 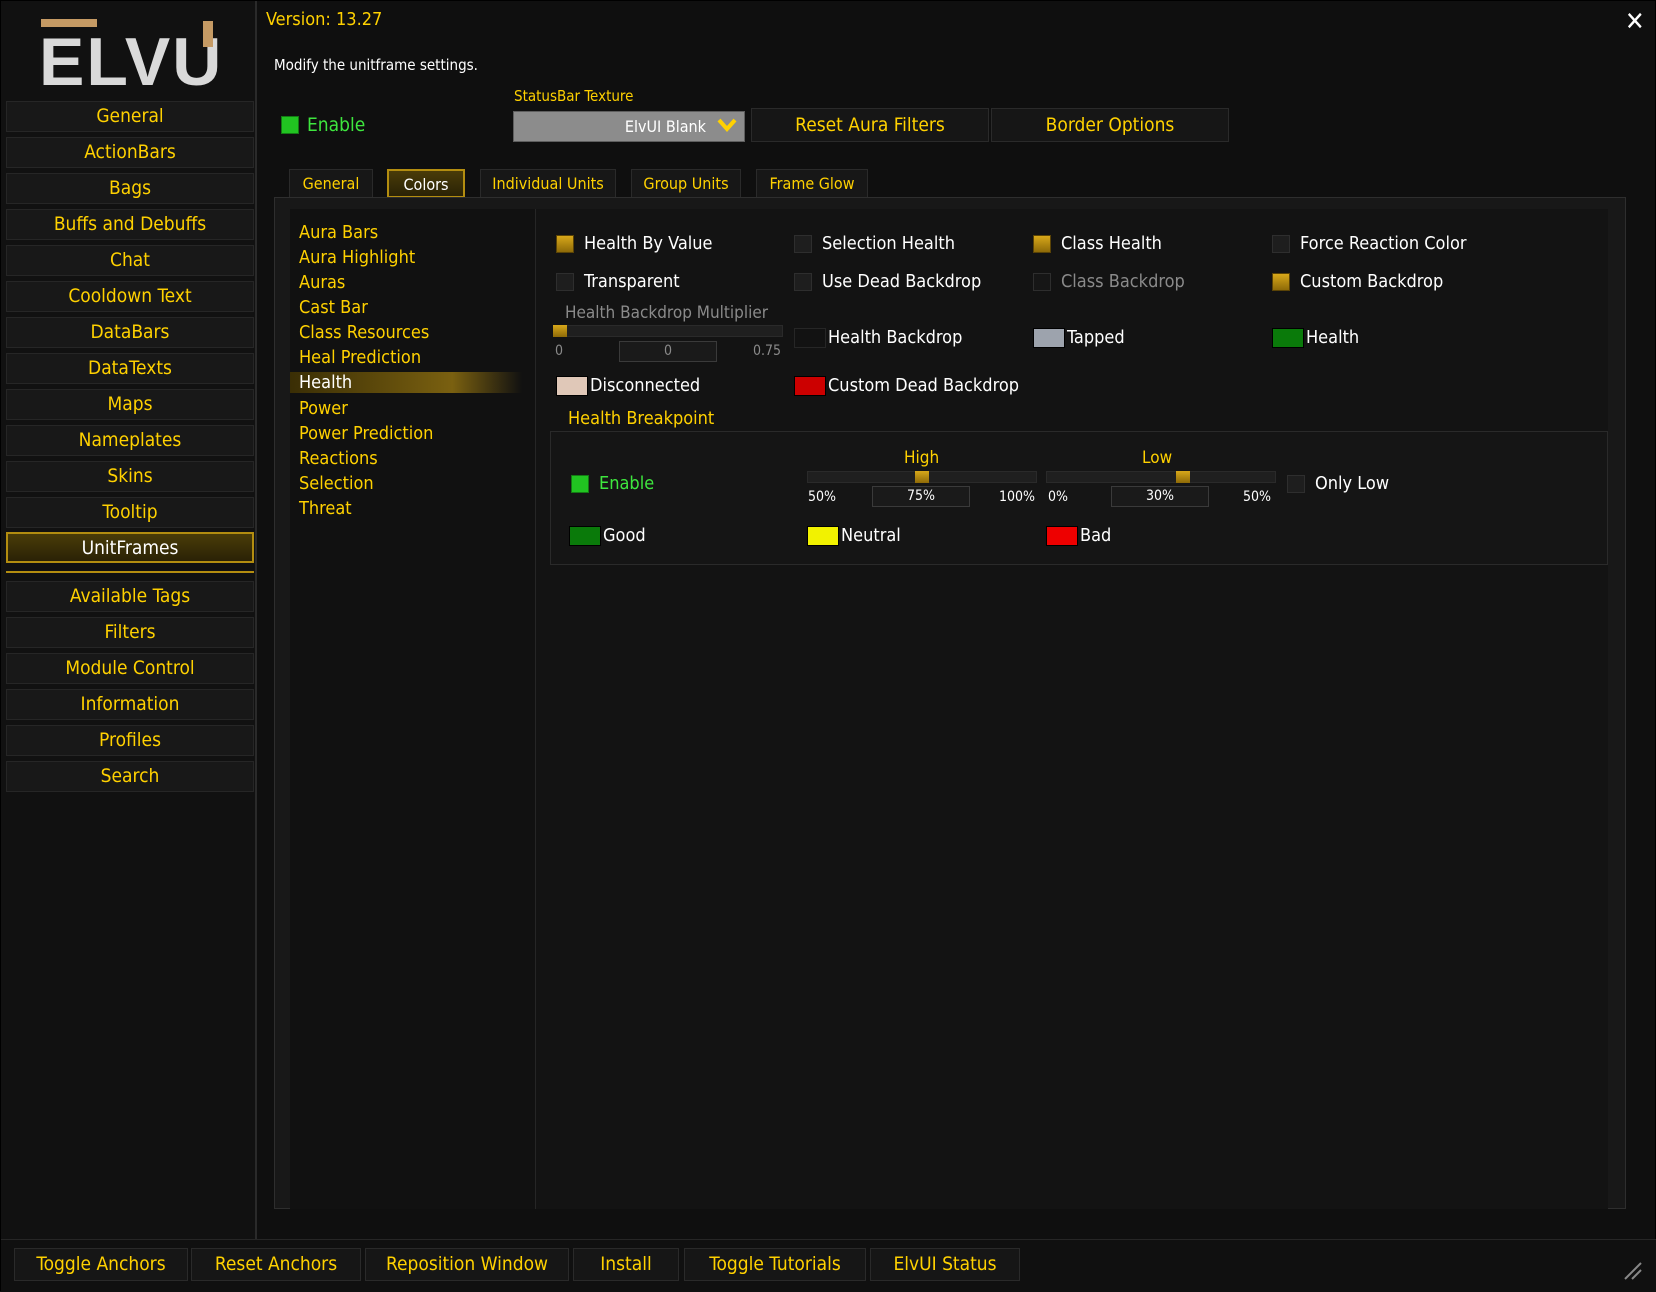 I want to click on unitframes-enable-toggle: Enable, so click(x=323, y=125).